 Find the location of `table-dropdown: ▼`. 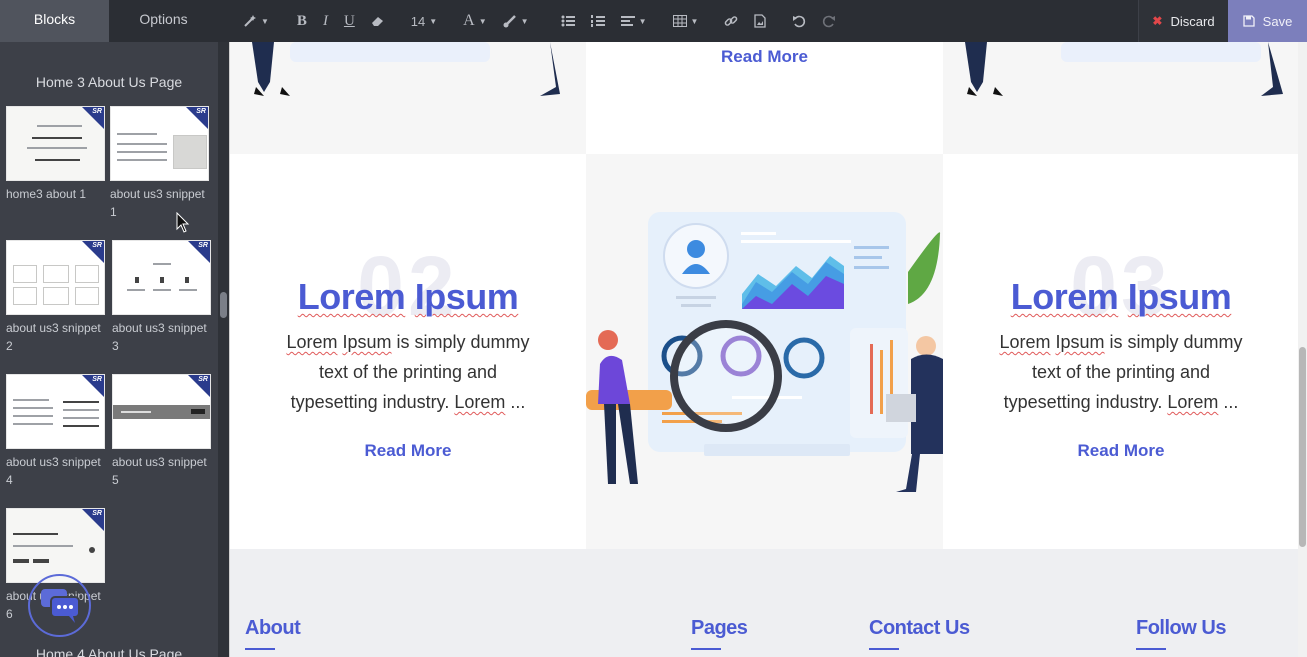

table-dropdown: ▼ is located at coordinates (686, 21).